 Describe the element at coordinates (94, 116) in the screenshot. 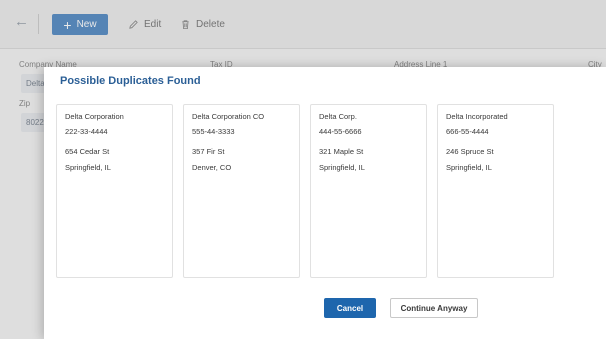

I see `card-company-name: Delta Corporation` at that location.